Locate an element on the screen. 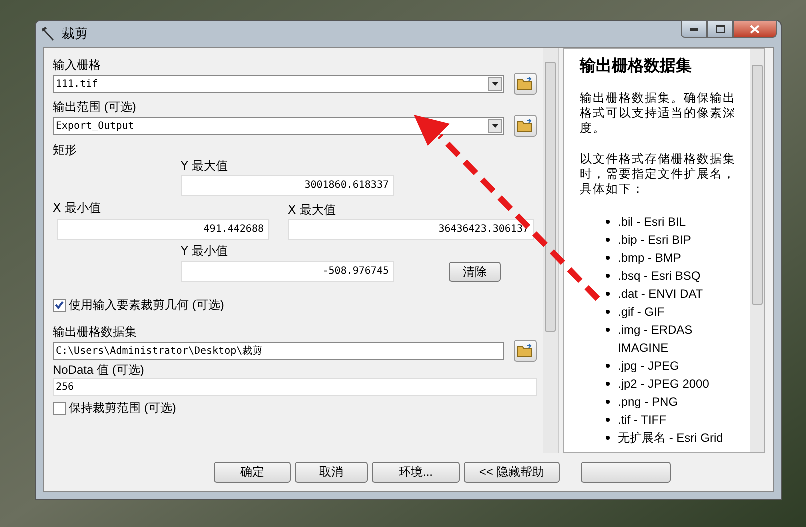 The width and height of the screenshot is (806, 527). dialog-button: 取消 is located at coordinates (331, 472).